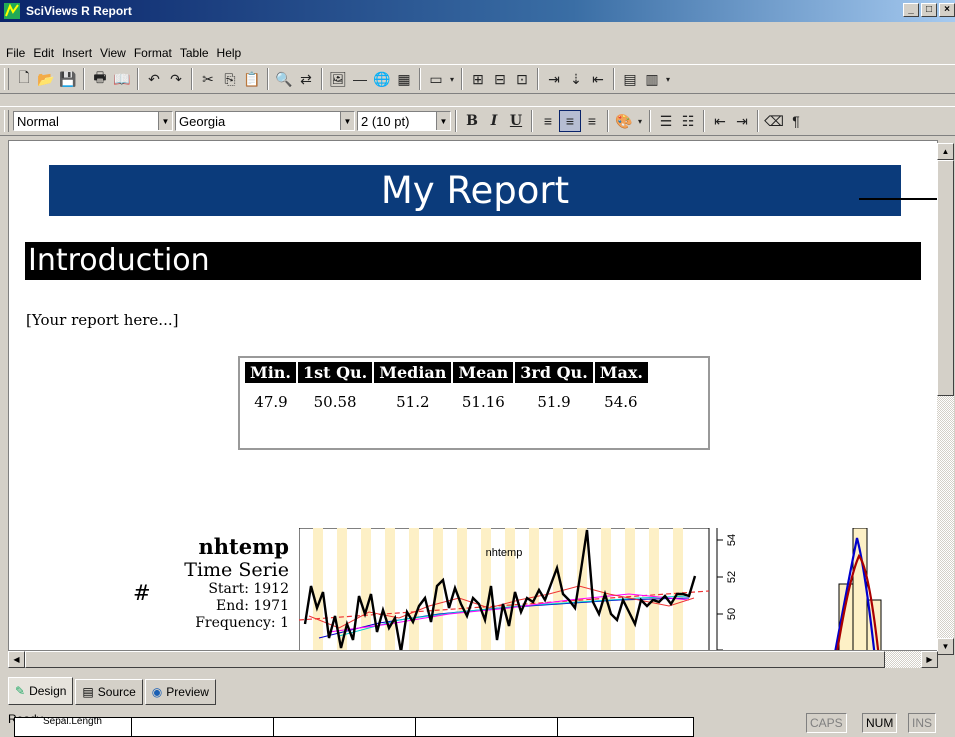 Image resolution: width=955 pixels, height=737 pixels. What do you see at coordinates (122, 79) in the screenshot?
I see `preview-book-icon: 📖` at bounding box center [122, 79].